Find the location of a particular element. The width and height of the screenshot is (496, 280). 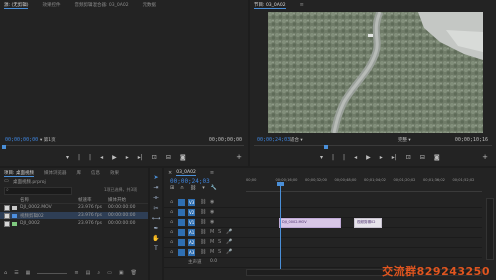

tab-media-browser: 媒体浏览器 is located at coordinates (55, 173).